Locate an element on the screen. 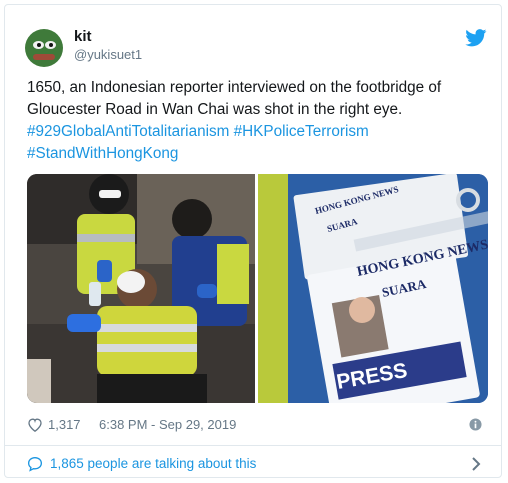 Image resolution: width=508 pixels, height=483 pixels. conversation-label: 1,865 people are talking about this is located at coordinates (153, 464).